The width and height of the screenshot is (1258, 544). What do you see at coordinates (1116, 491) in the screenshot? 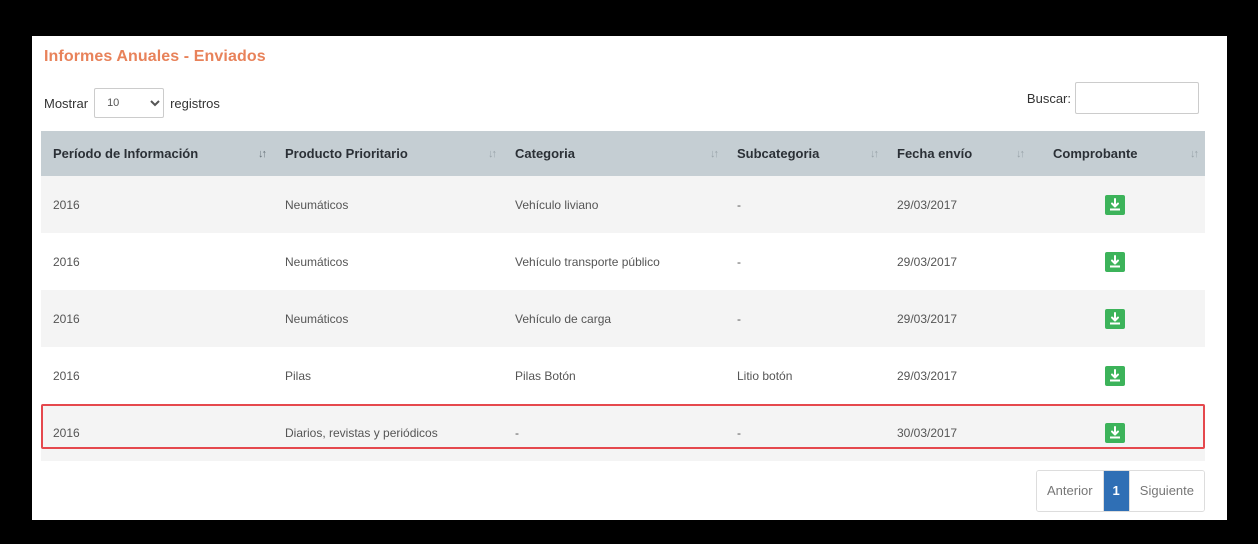
I see `page-1-button: 1` at bounding box center [1116, 491].